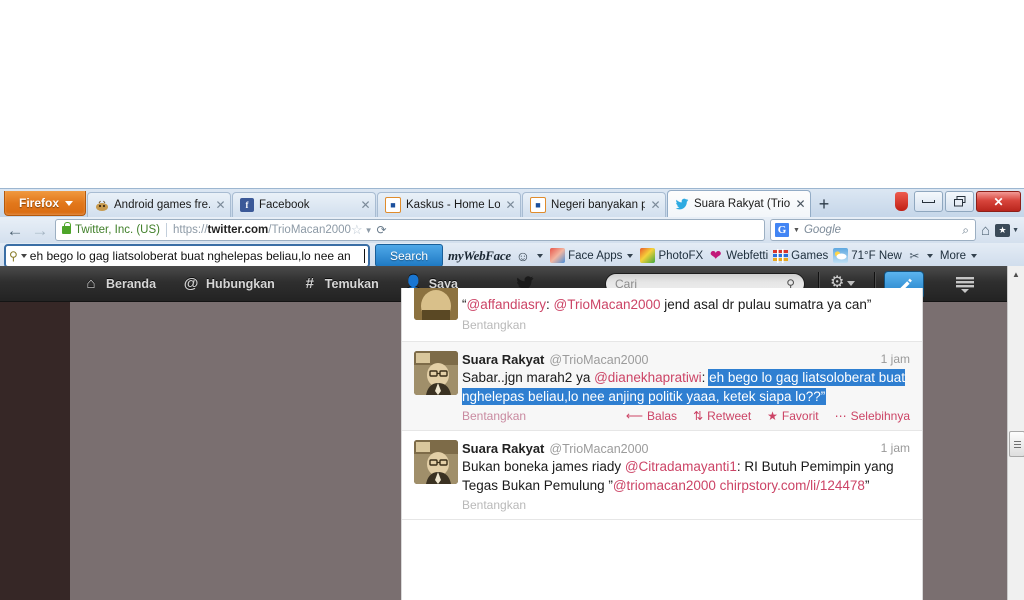 This screenshot has width=1024, height=600. What do you see at coordinates (357, 230) in the screenshot?
I see `bookmark-star-icon: ☆` at bounding box center [357, 230].